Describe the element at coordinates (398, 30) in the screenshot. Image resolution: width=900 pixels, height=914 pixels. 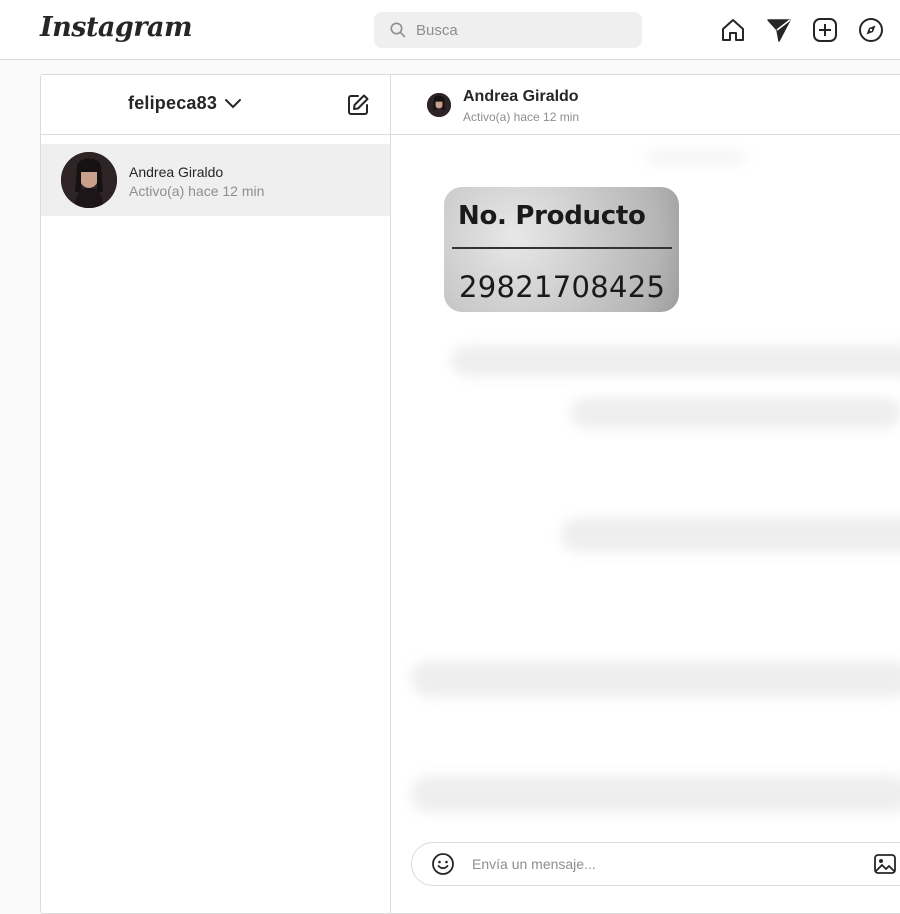
I see `search-icon` at that location.